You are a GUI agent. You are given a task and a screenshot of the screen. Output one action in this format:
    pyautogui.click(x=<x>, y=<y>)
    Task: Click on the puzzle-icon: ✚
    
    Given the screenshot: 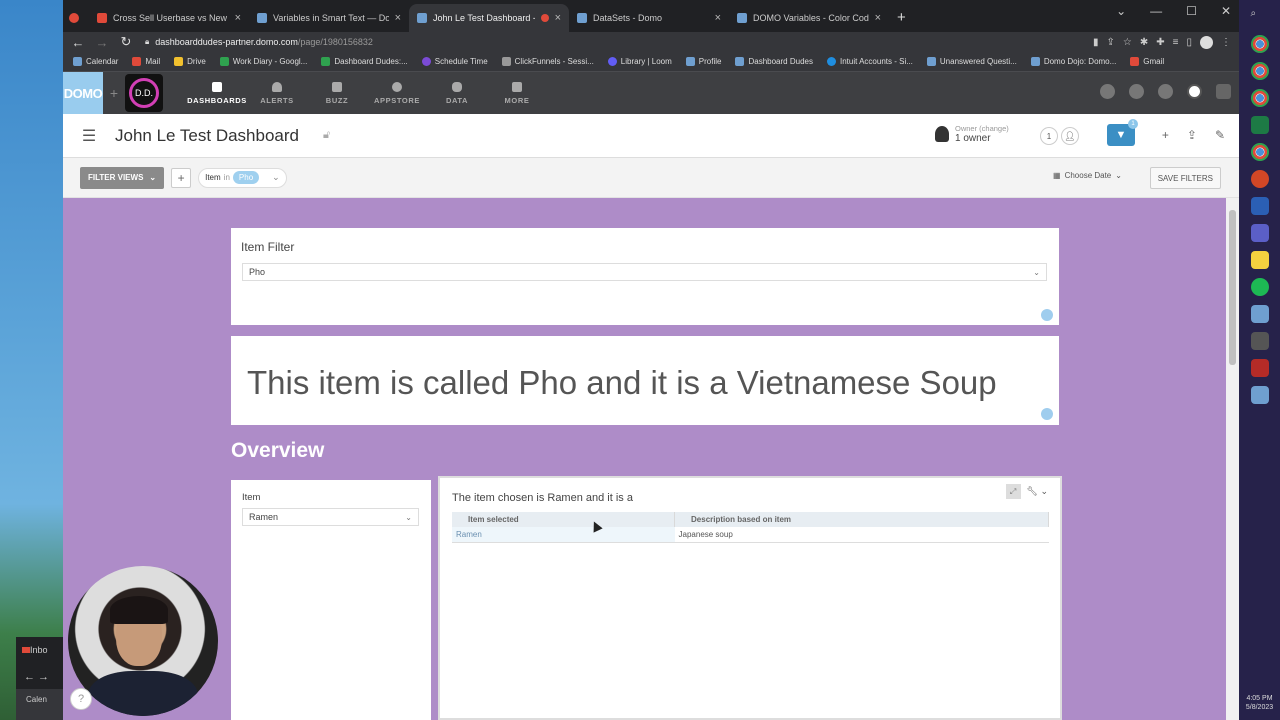 What is the action you would take?
    pyautogui.click(x=1160, y=42)
    